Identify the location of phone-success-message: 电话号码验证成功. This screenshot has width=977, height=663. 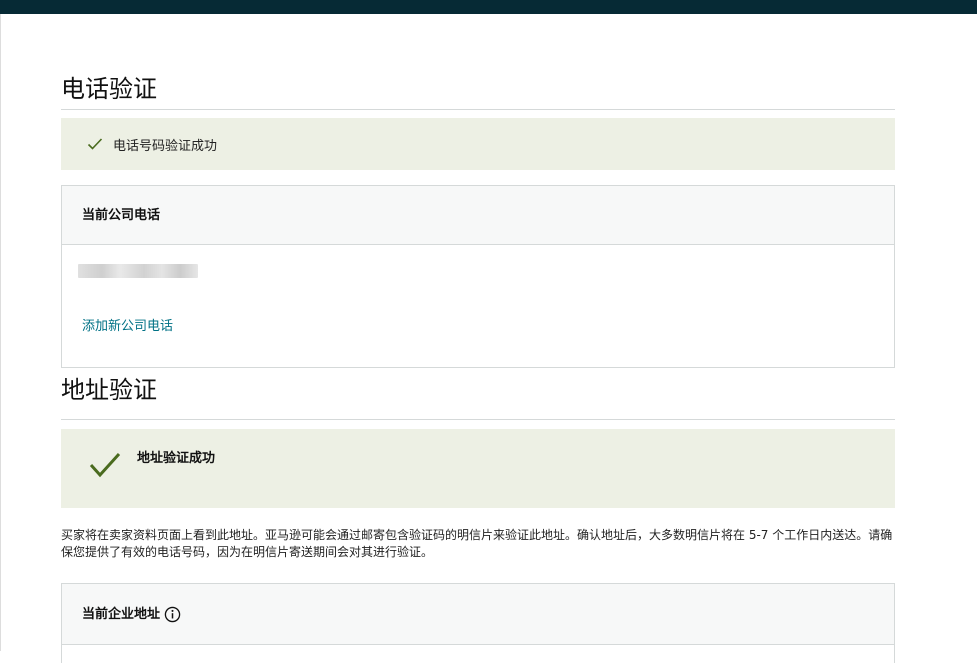
(165, 146).